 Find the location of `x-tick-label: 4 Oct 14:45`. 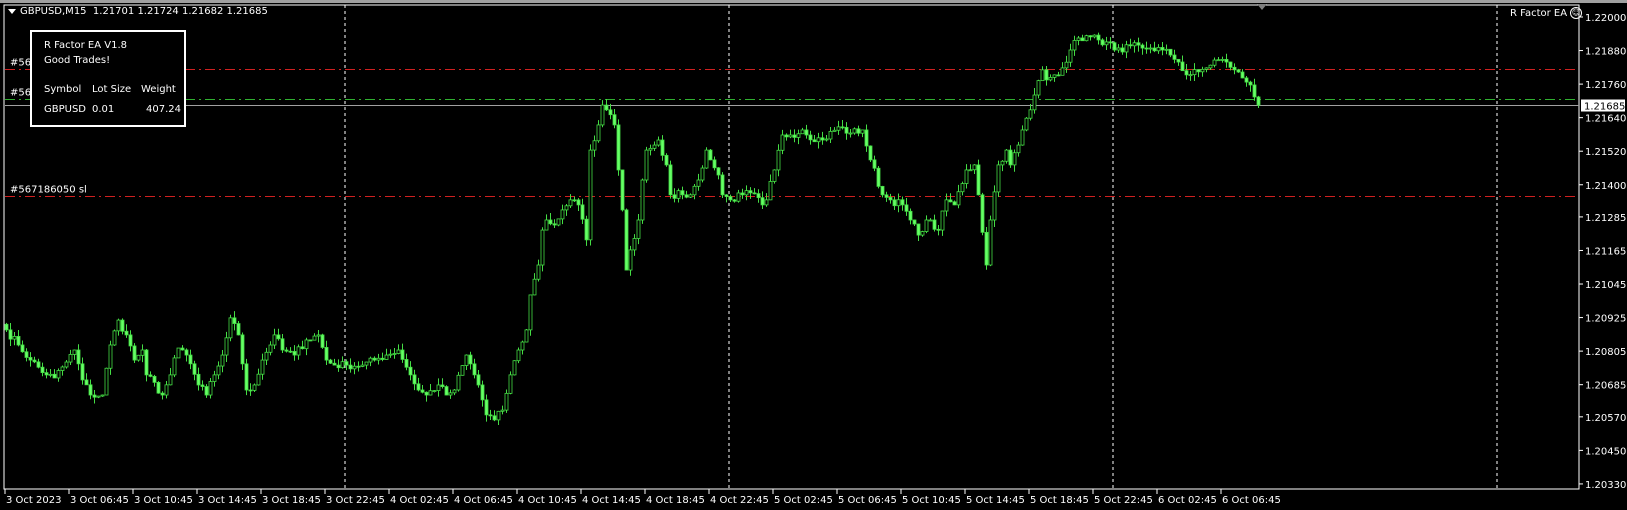

x-tick-label: 4 Oct 14:45 is located at coordinates (611, 500).